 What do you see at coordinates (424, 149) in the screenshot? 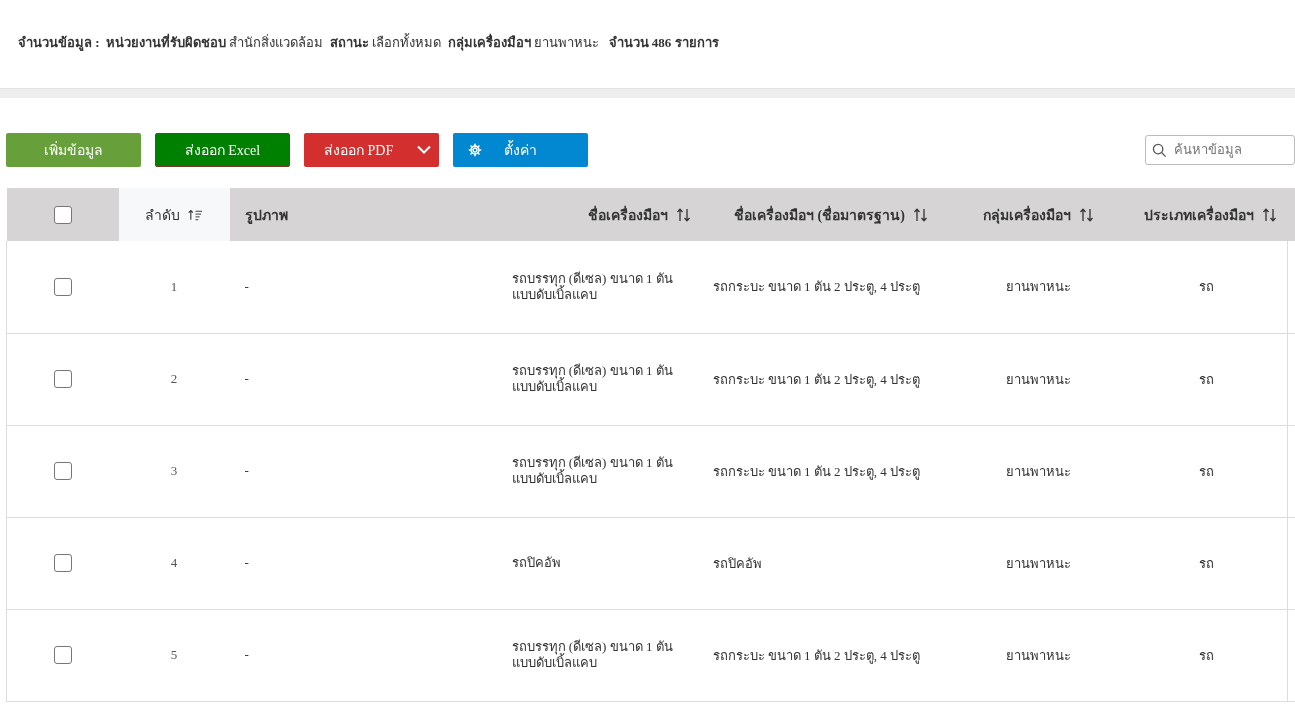
I see `chevron-down-icon` at bounding box center [424, 149].